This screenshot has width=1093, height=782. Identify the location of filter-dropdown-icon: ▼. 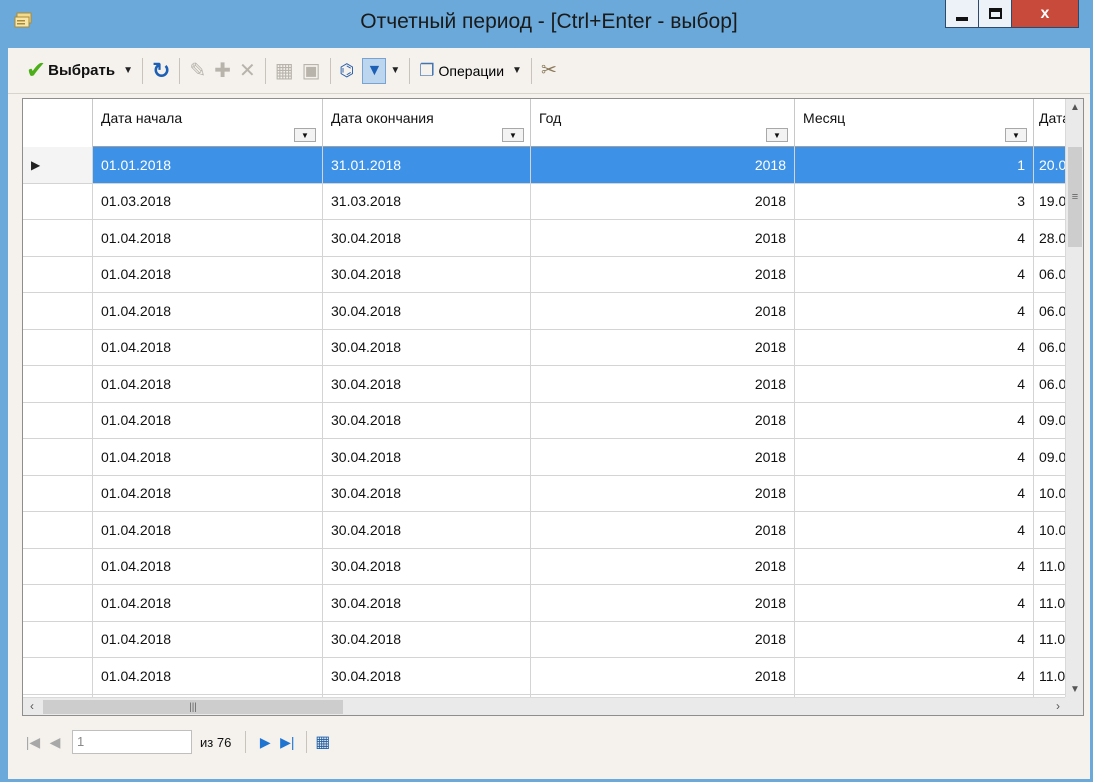
(395, 70).